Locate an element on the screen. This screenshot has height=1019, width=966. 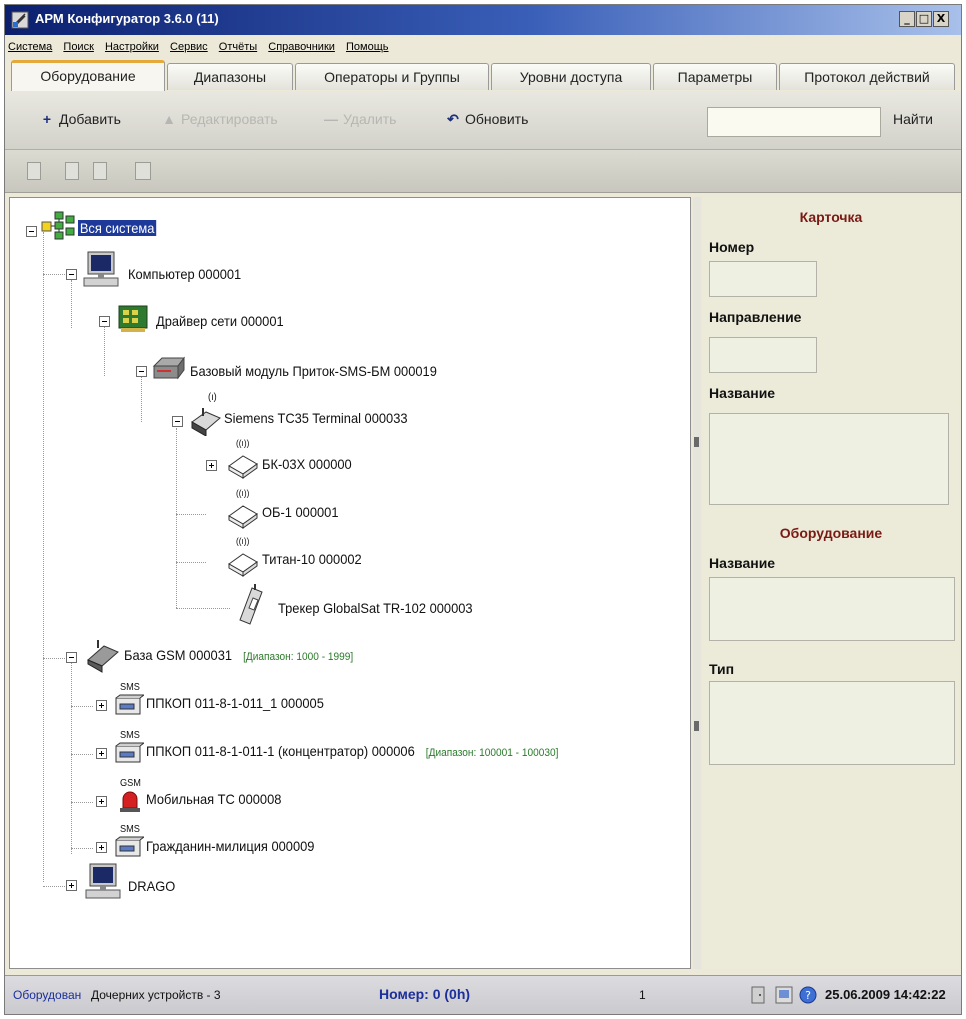
equipment-section-title: Оборудование is located at coordinates (831, 533).